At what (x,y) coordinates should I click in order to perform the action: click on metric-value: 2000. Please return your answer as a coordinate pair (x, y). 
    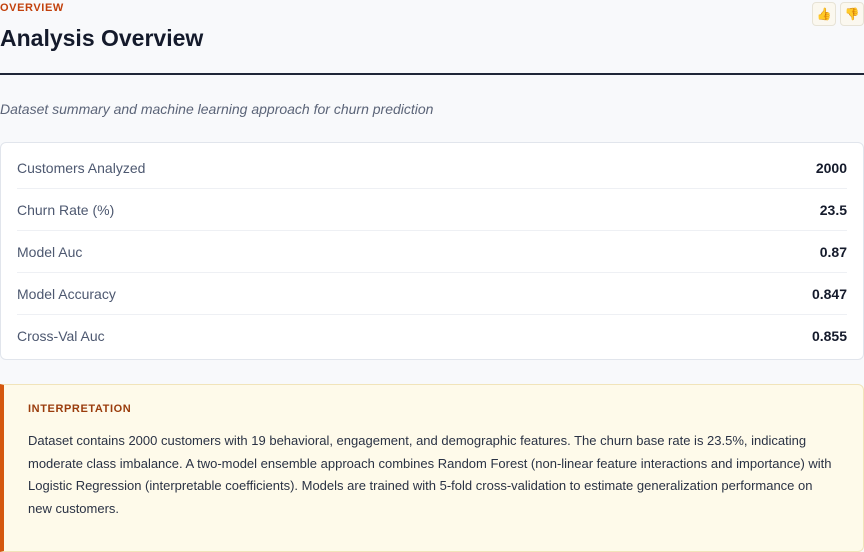
    Looking at the image, I should click on (831, 167).